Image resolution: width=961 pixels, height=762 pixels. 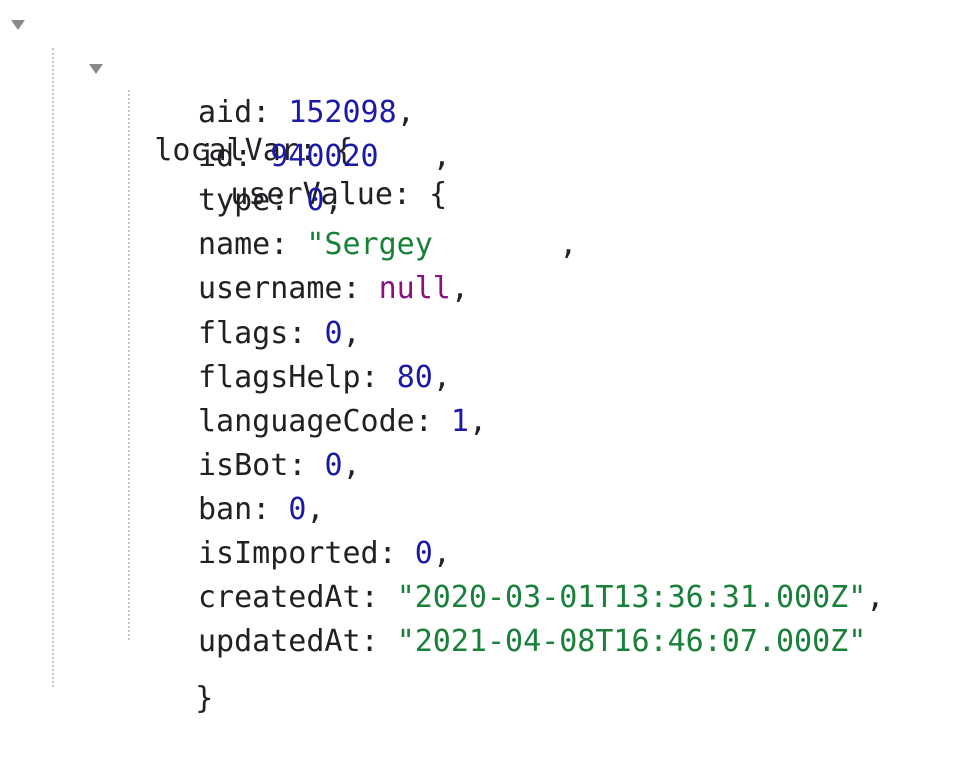 I want to click on property-row: languageCode: 1,, so click(x=342, y=422).